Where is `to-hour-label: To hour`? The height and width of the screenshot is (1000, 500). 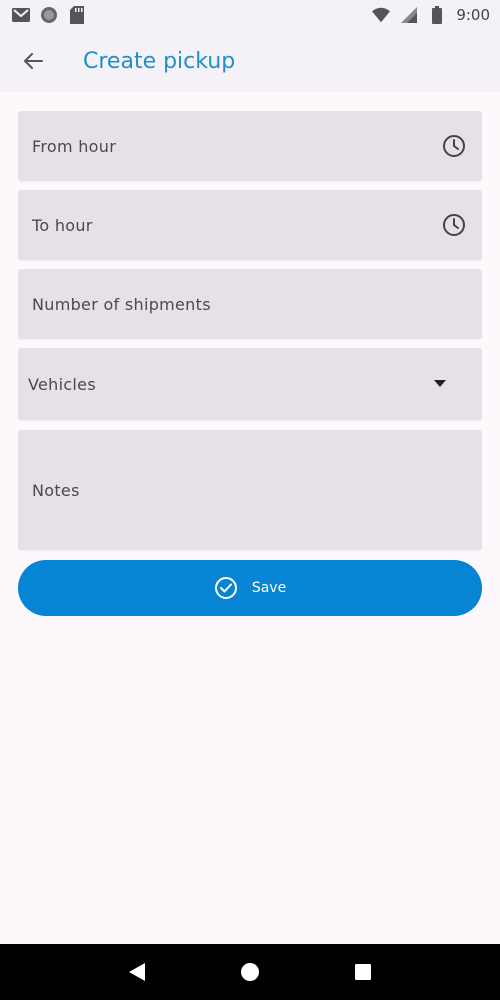
to-hour-label: To hour is located at coordinates (62, 225).